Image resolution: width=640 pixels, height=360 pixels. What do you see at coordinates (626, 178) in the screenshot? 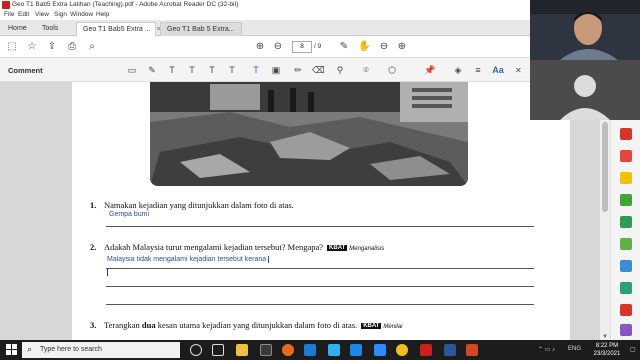
I see `comment-tool-icon` at bounding box center [626, 178].